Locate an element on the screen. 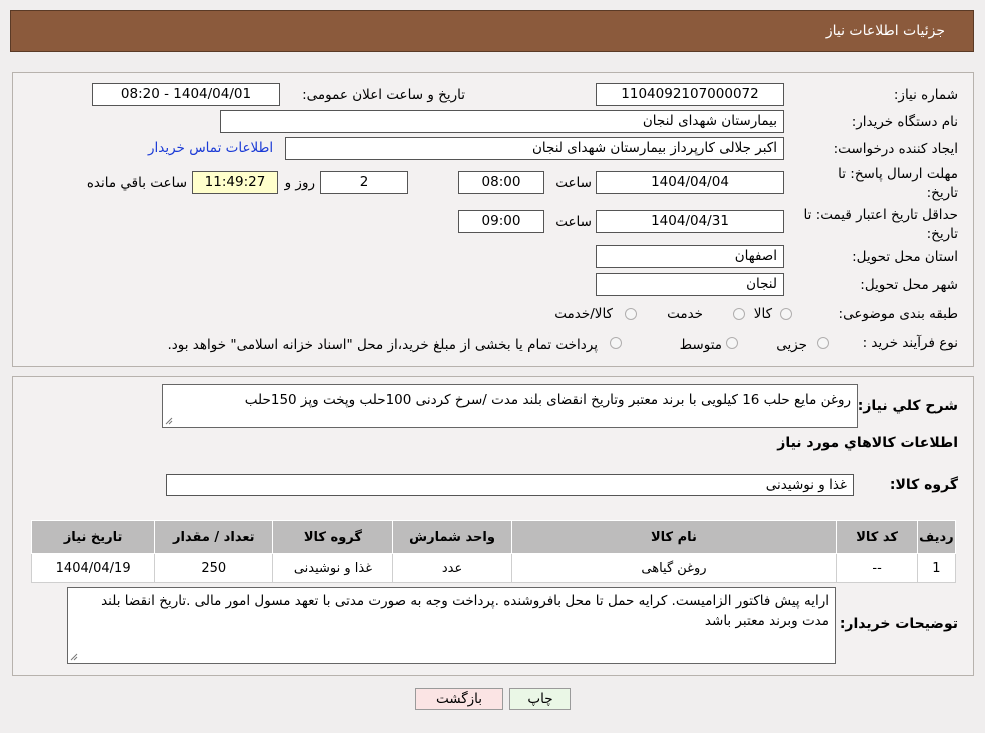  category-radio-service is located at coordinates (739, 314).